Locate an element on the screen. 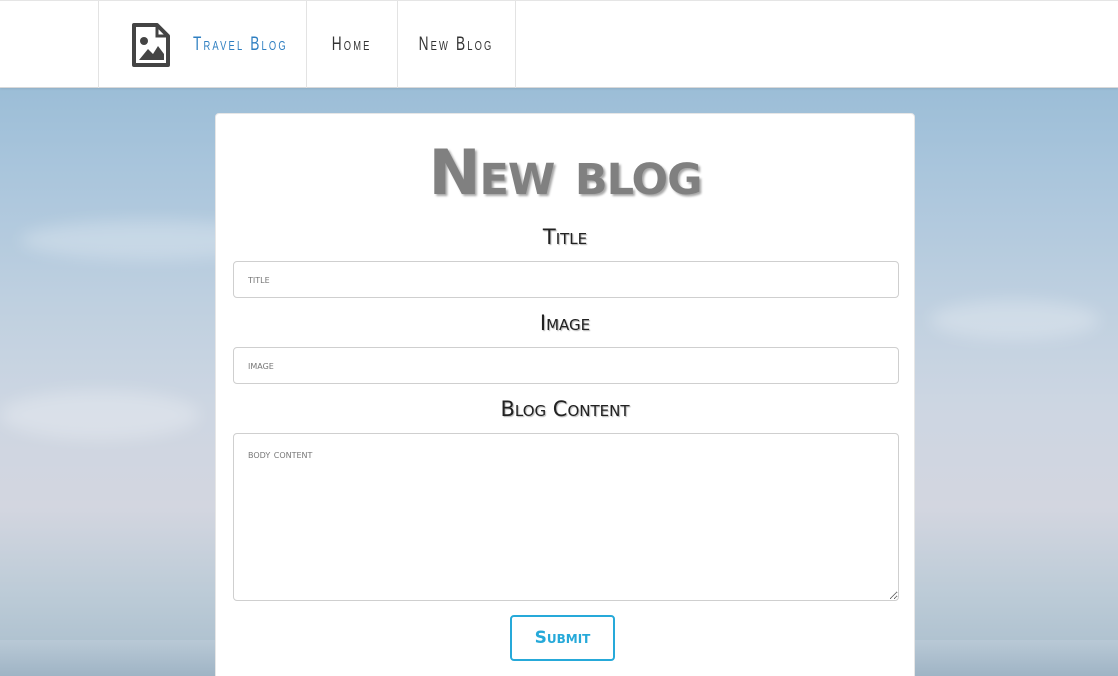 The width and height of the screenshot is (1118, 676). blog-content-textarea is located at coordinates (566, 517).